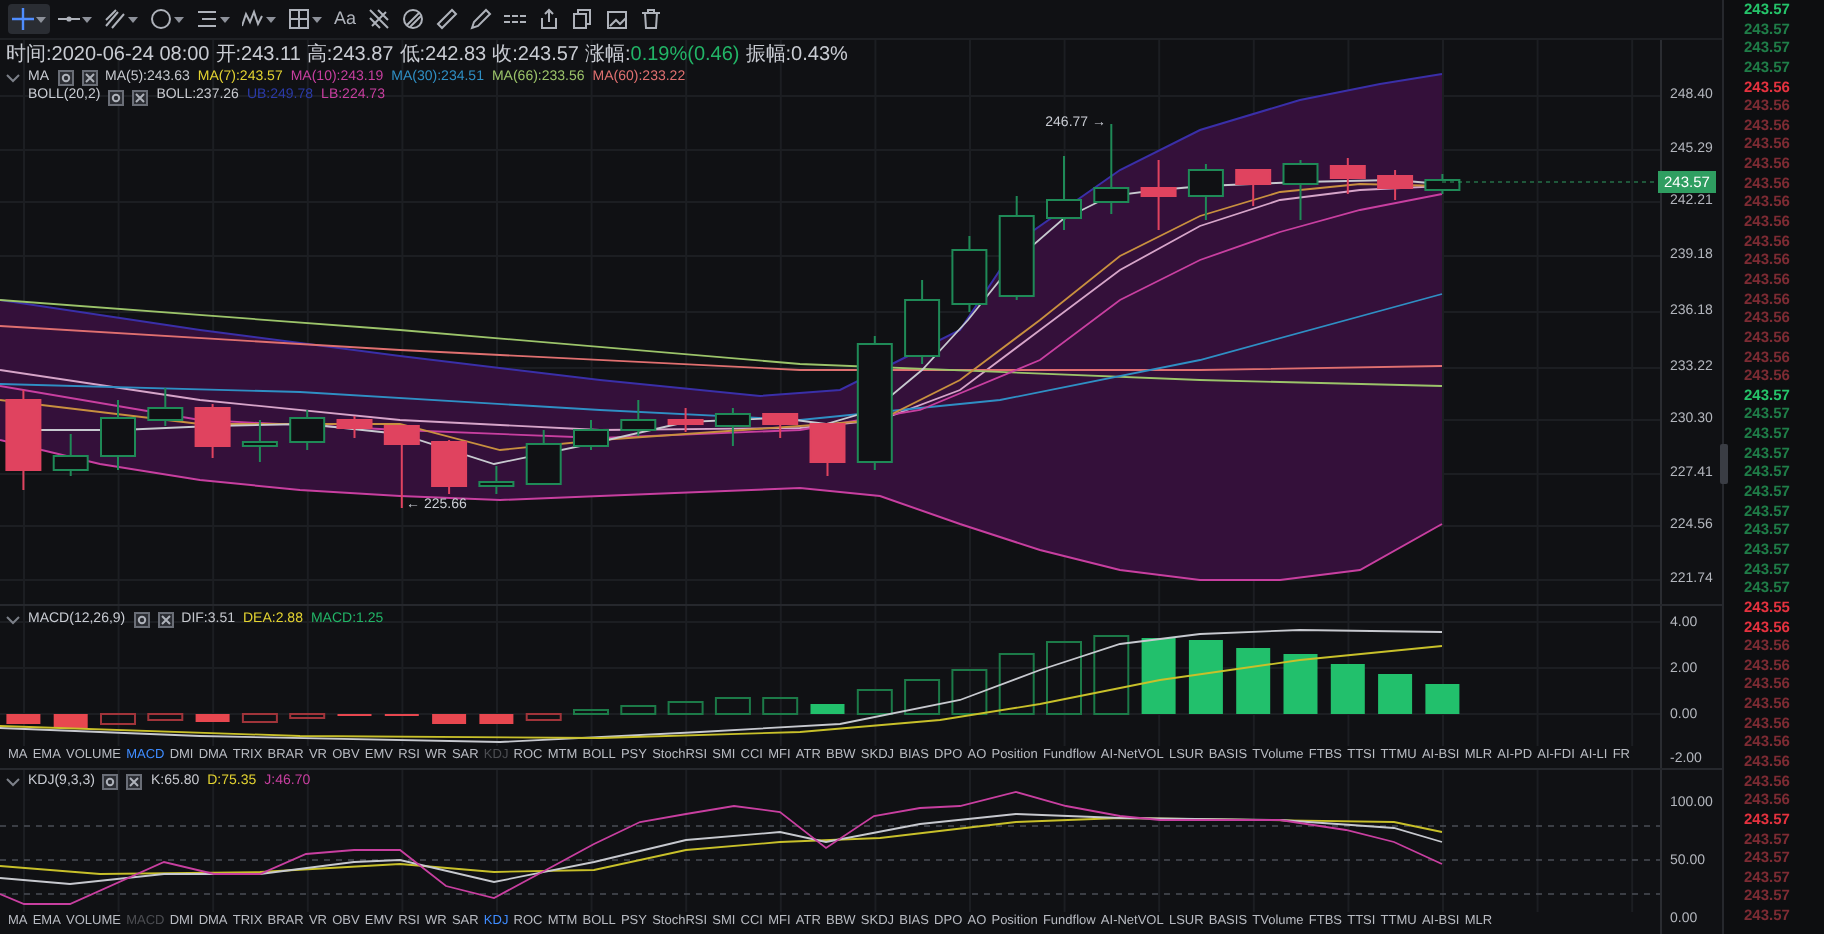 The height and width of the screenshot is (934, 1824). What do you see at coordinates (115, 19) in the screenshot?
I see `parallel-lines-icon` at bounding box center [115, 19].